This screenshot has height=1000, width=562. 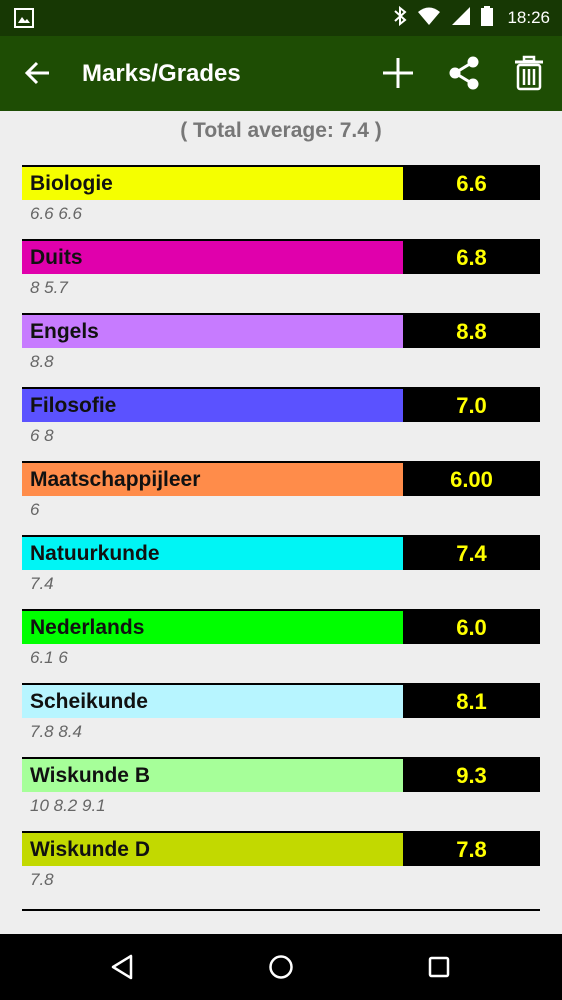 I want to click on subject-item-8: Scheikunde 8.1 7.8 8.4, so click(x=281, y=720).